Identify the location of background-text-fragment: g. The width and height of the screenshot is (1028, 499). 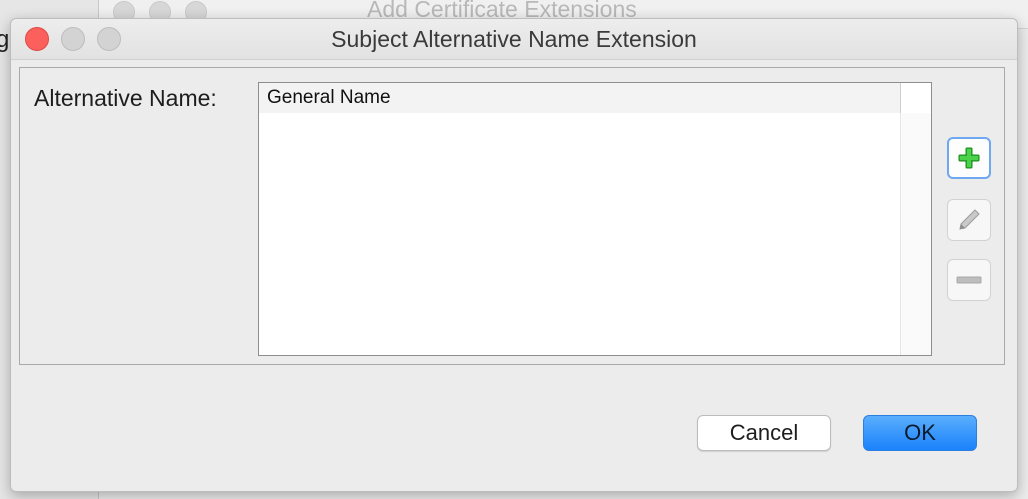
(5, 39).